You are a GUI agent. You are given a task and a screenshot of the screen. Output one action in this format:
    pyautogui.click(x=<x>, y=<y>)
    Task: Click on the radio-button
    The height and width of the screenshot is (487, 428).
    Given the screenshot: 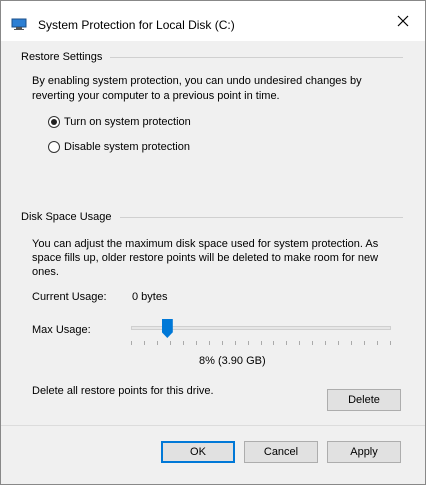 What is the action you would take?
    pyautogui.click(x=54, y=147)
    